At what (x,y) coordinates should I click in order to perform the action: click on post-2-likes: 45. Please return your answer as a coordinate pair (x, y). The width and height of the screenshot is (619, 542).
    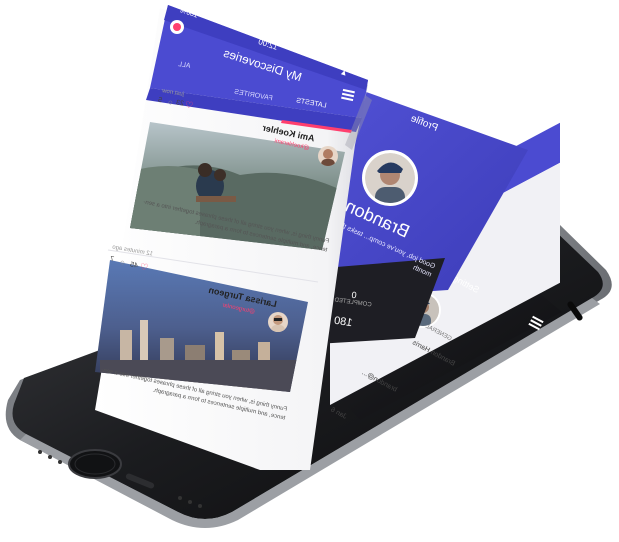
    Looking at the image, I should click on (134, 265).